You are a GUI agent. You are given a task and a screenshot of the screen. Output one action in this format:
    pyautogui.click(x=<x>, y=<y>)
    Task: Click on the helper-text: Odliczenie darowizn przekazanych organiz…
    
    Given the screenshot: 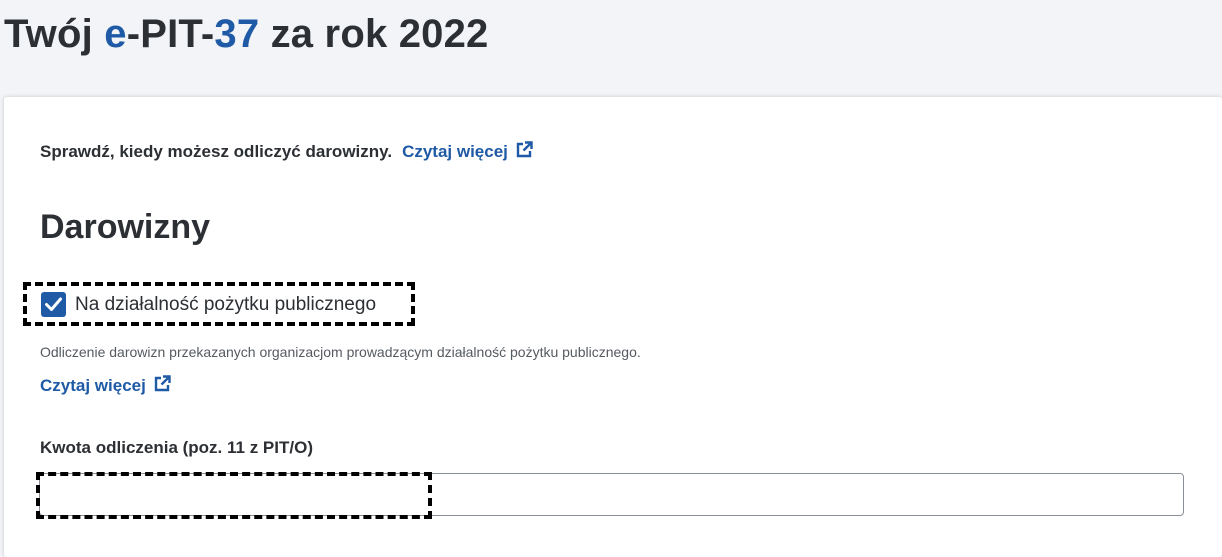 What is the action you would take?
    pyautogui.click(x=340, y=352)
    